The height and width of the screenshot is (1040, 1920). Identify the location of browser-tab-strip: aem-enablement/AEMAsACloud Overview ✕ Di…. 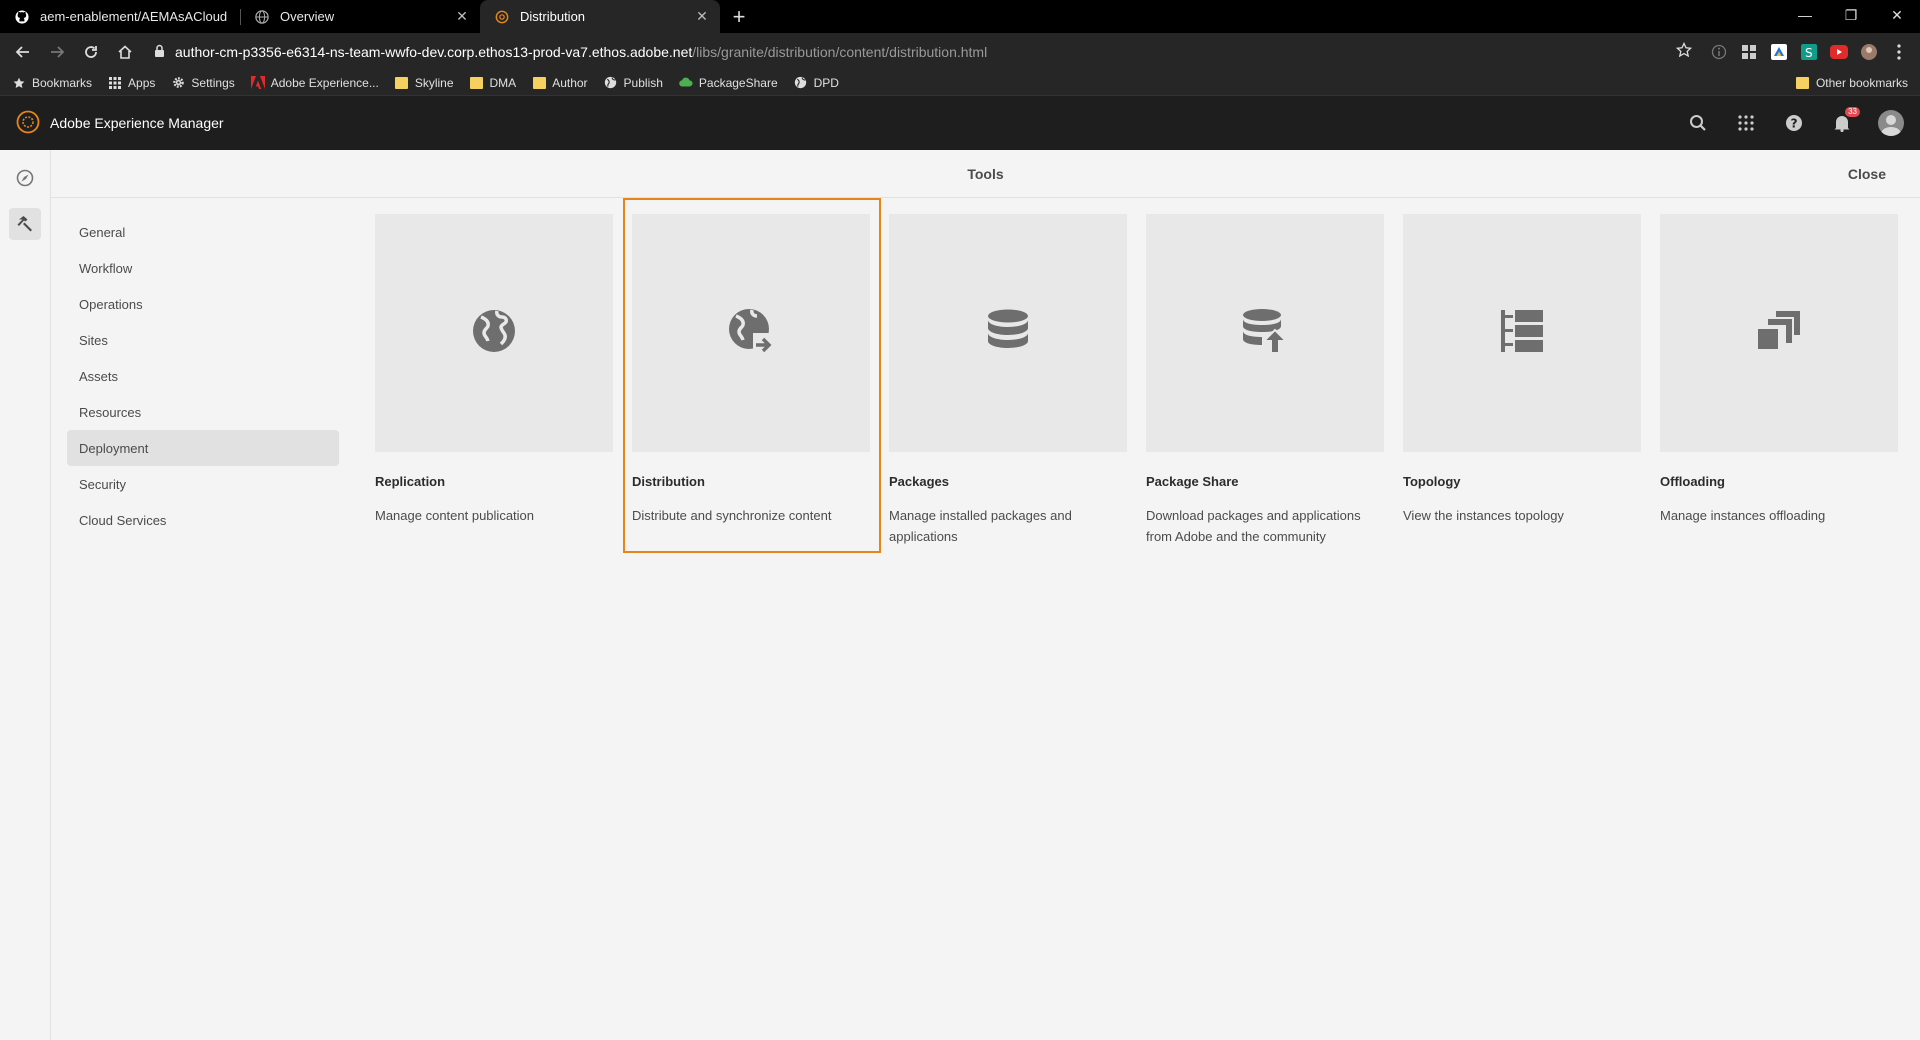
(960, 16).